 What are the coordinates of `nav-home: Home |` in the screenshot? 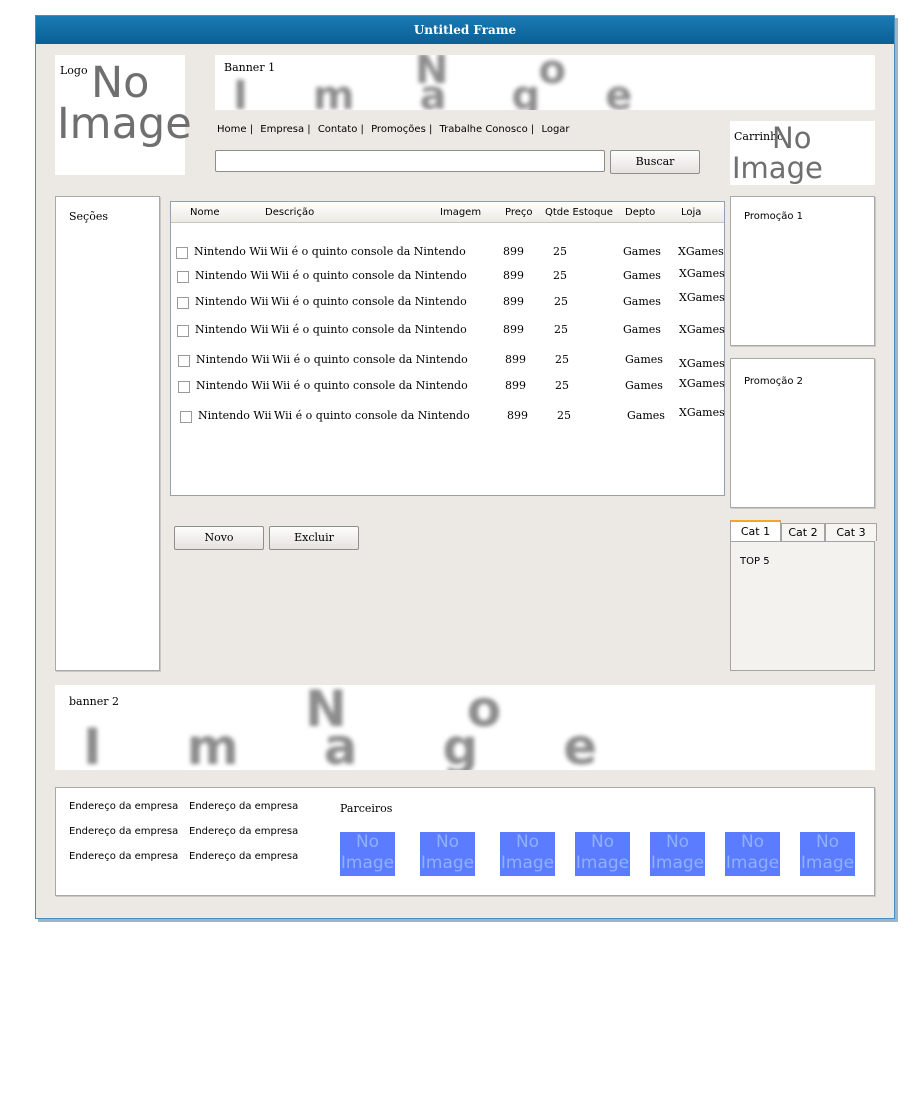 It's located at (235, 129).